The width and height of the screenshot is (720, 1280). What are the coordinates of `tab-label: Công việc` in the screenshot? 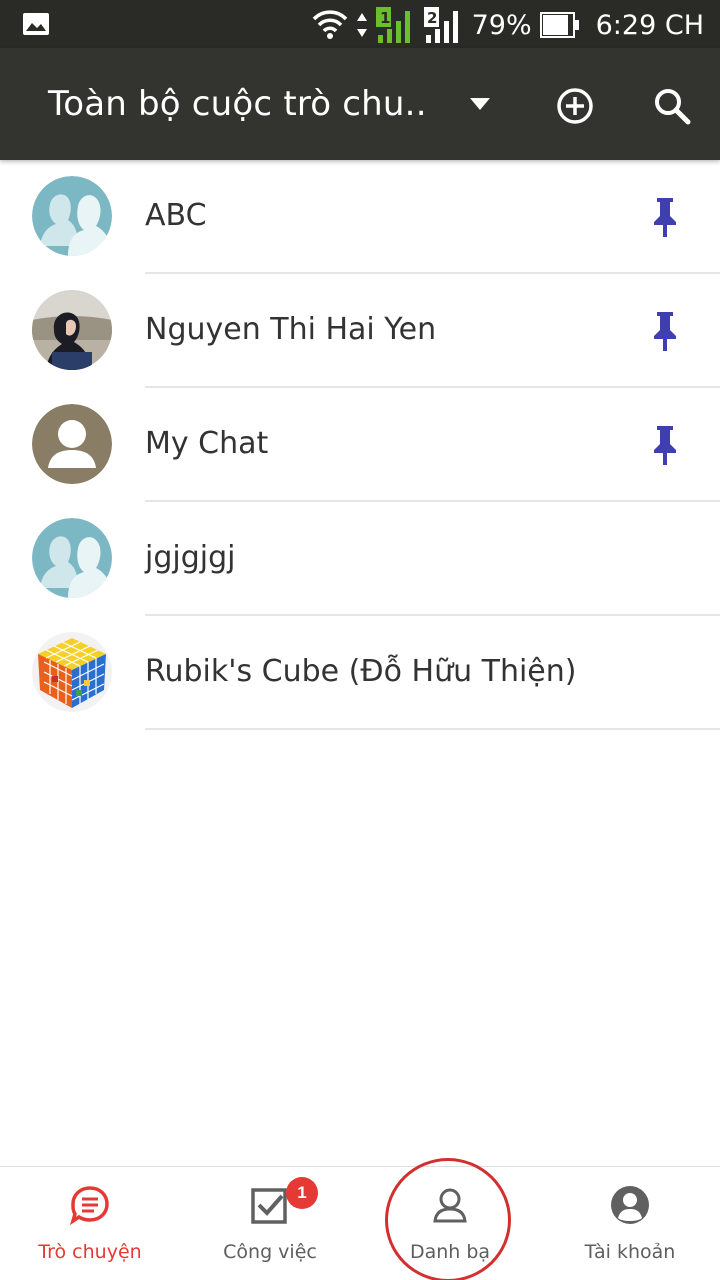 It's located at (270, 1252).